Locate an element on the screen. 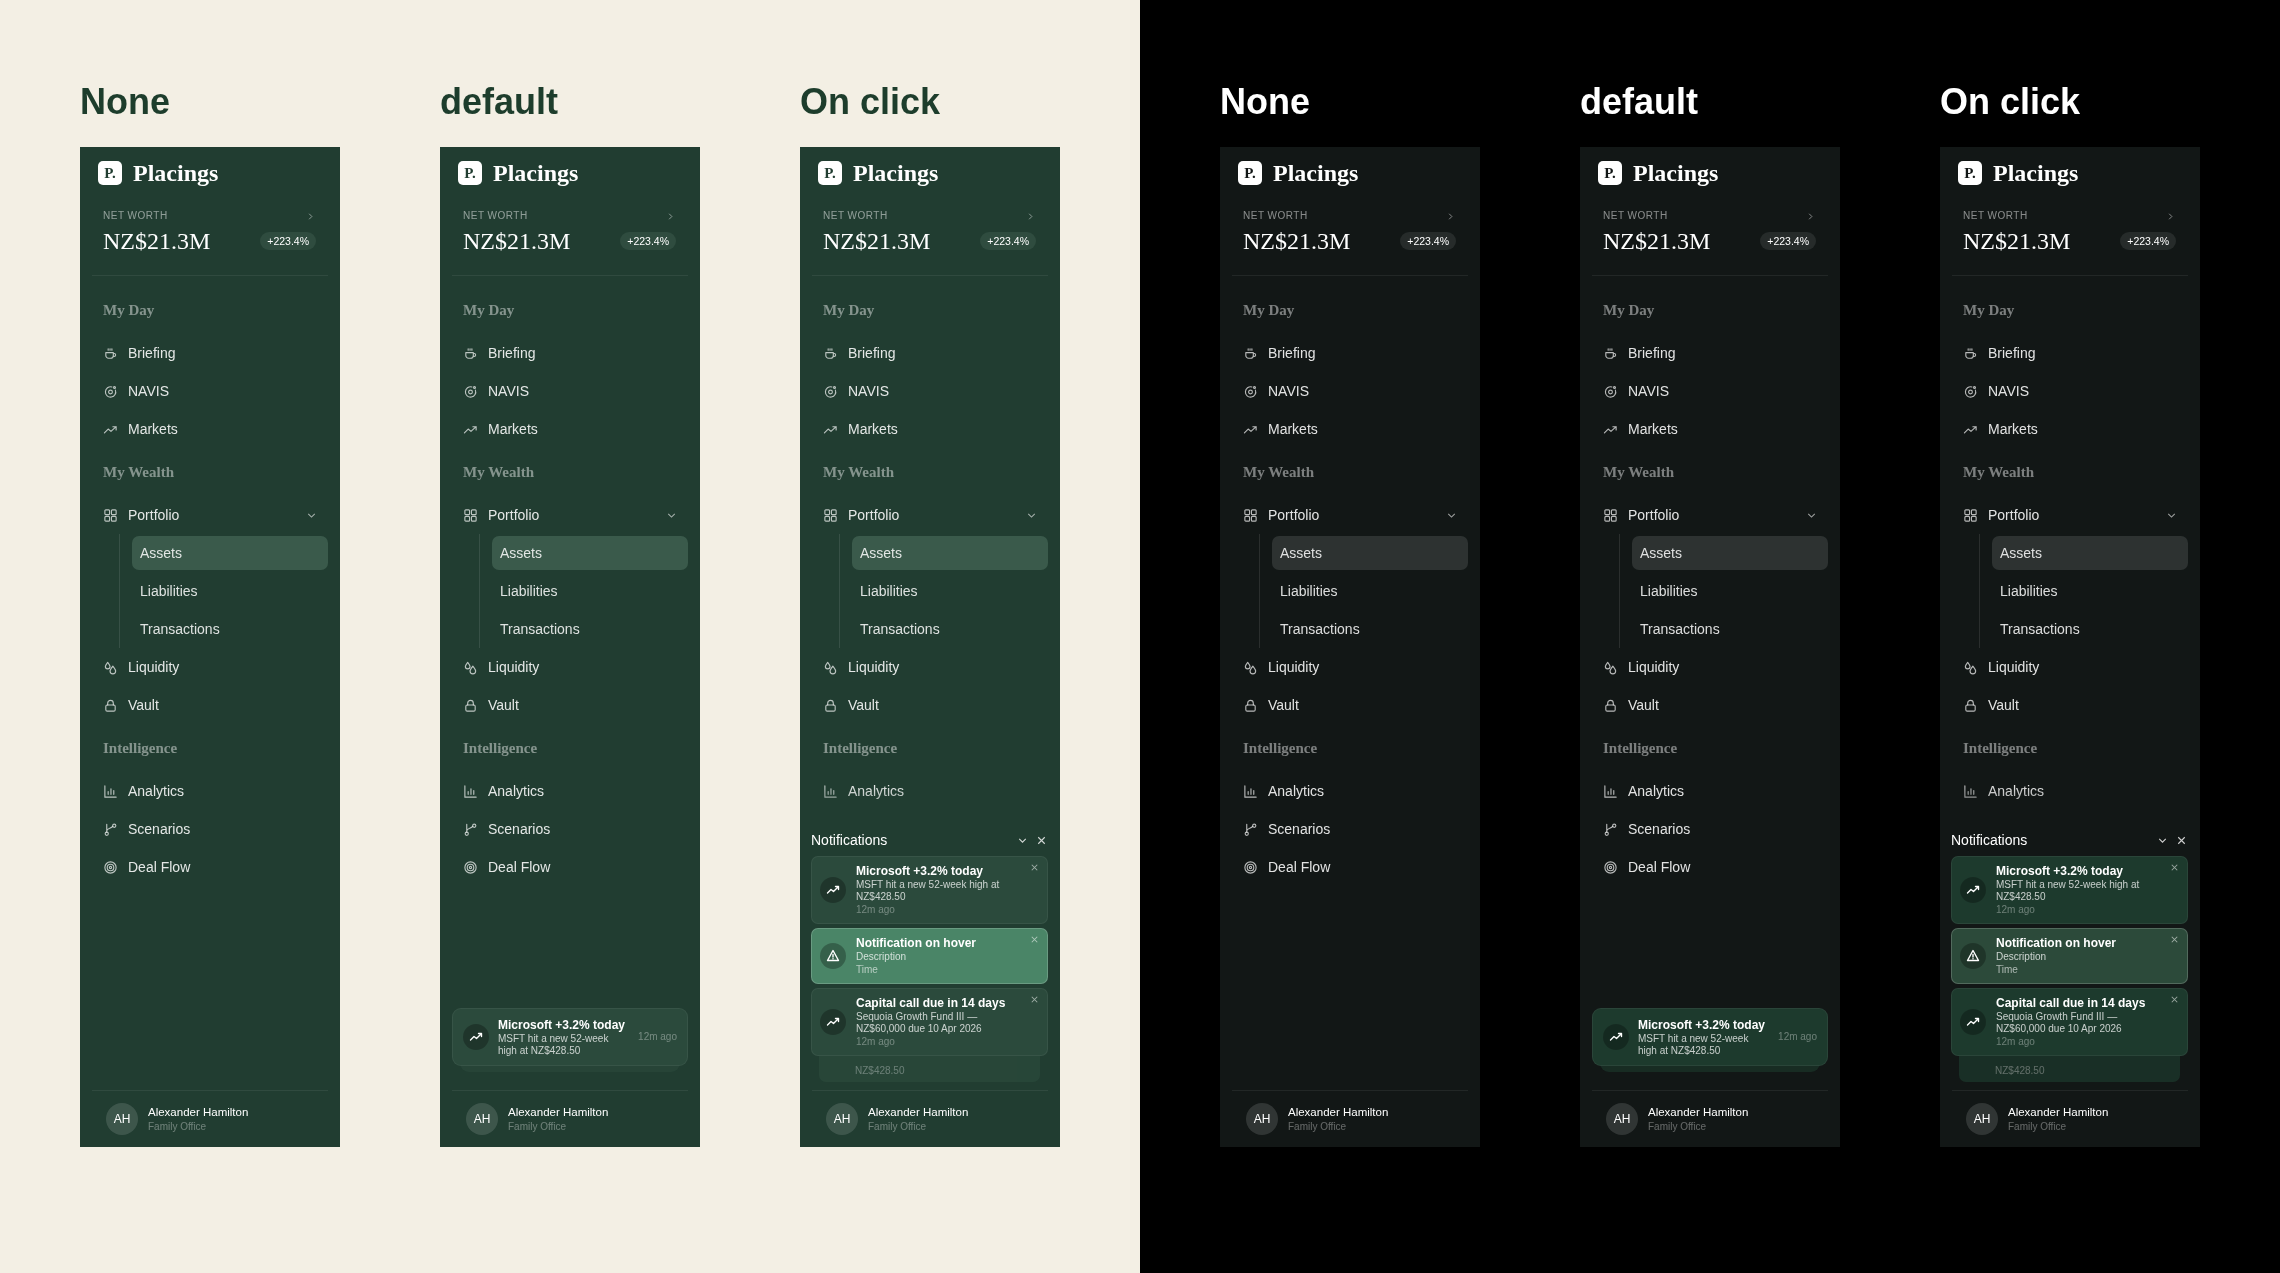 This screenshot has width=2280, height=1273. section-title: My Wealth is located at coordinates (1998, 472).